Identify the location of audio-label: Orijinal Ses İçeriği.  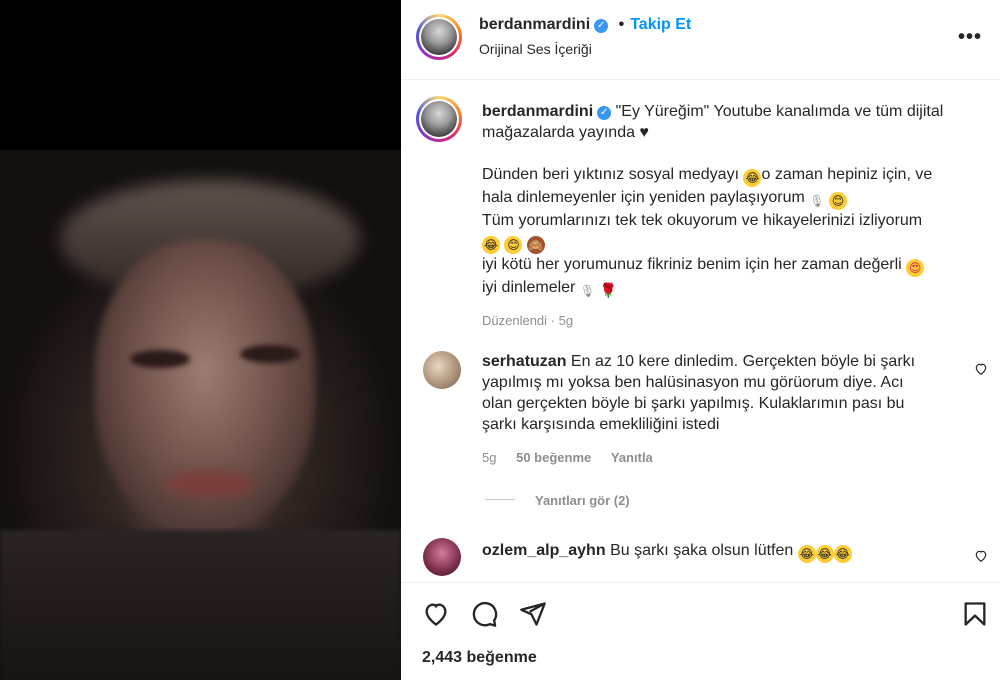
(535, 49).